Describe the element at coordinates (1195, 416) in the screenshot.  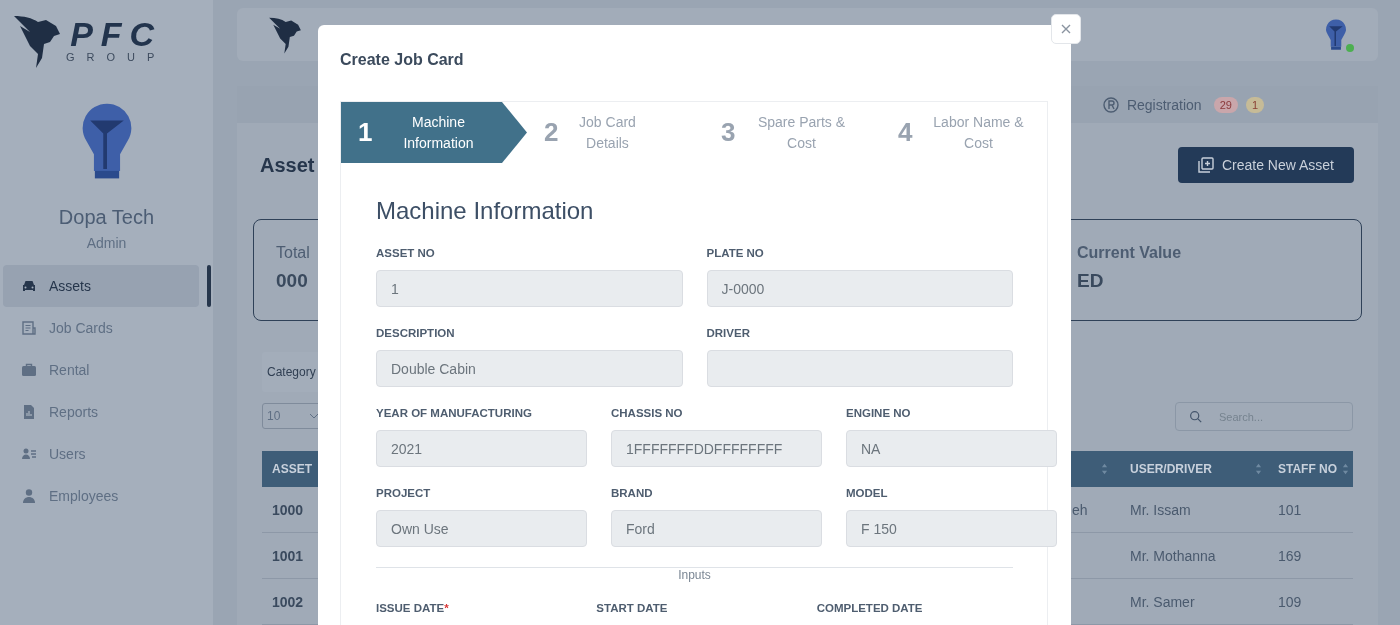
I see `search-icon` at that location.